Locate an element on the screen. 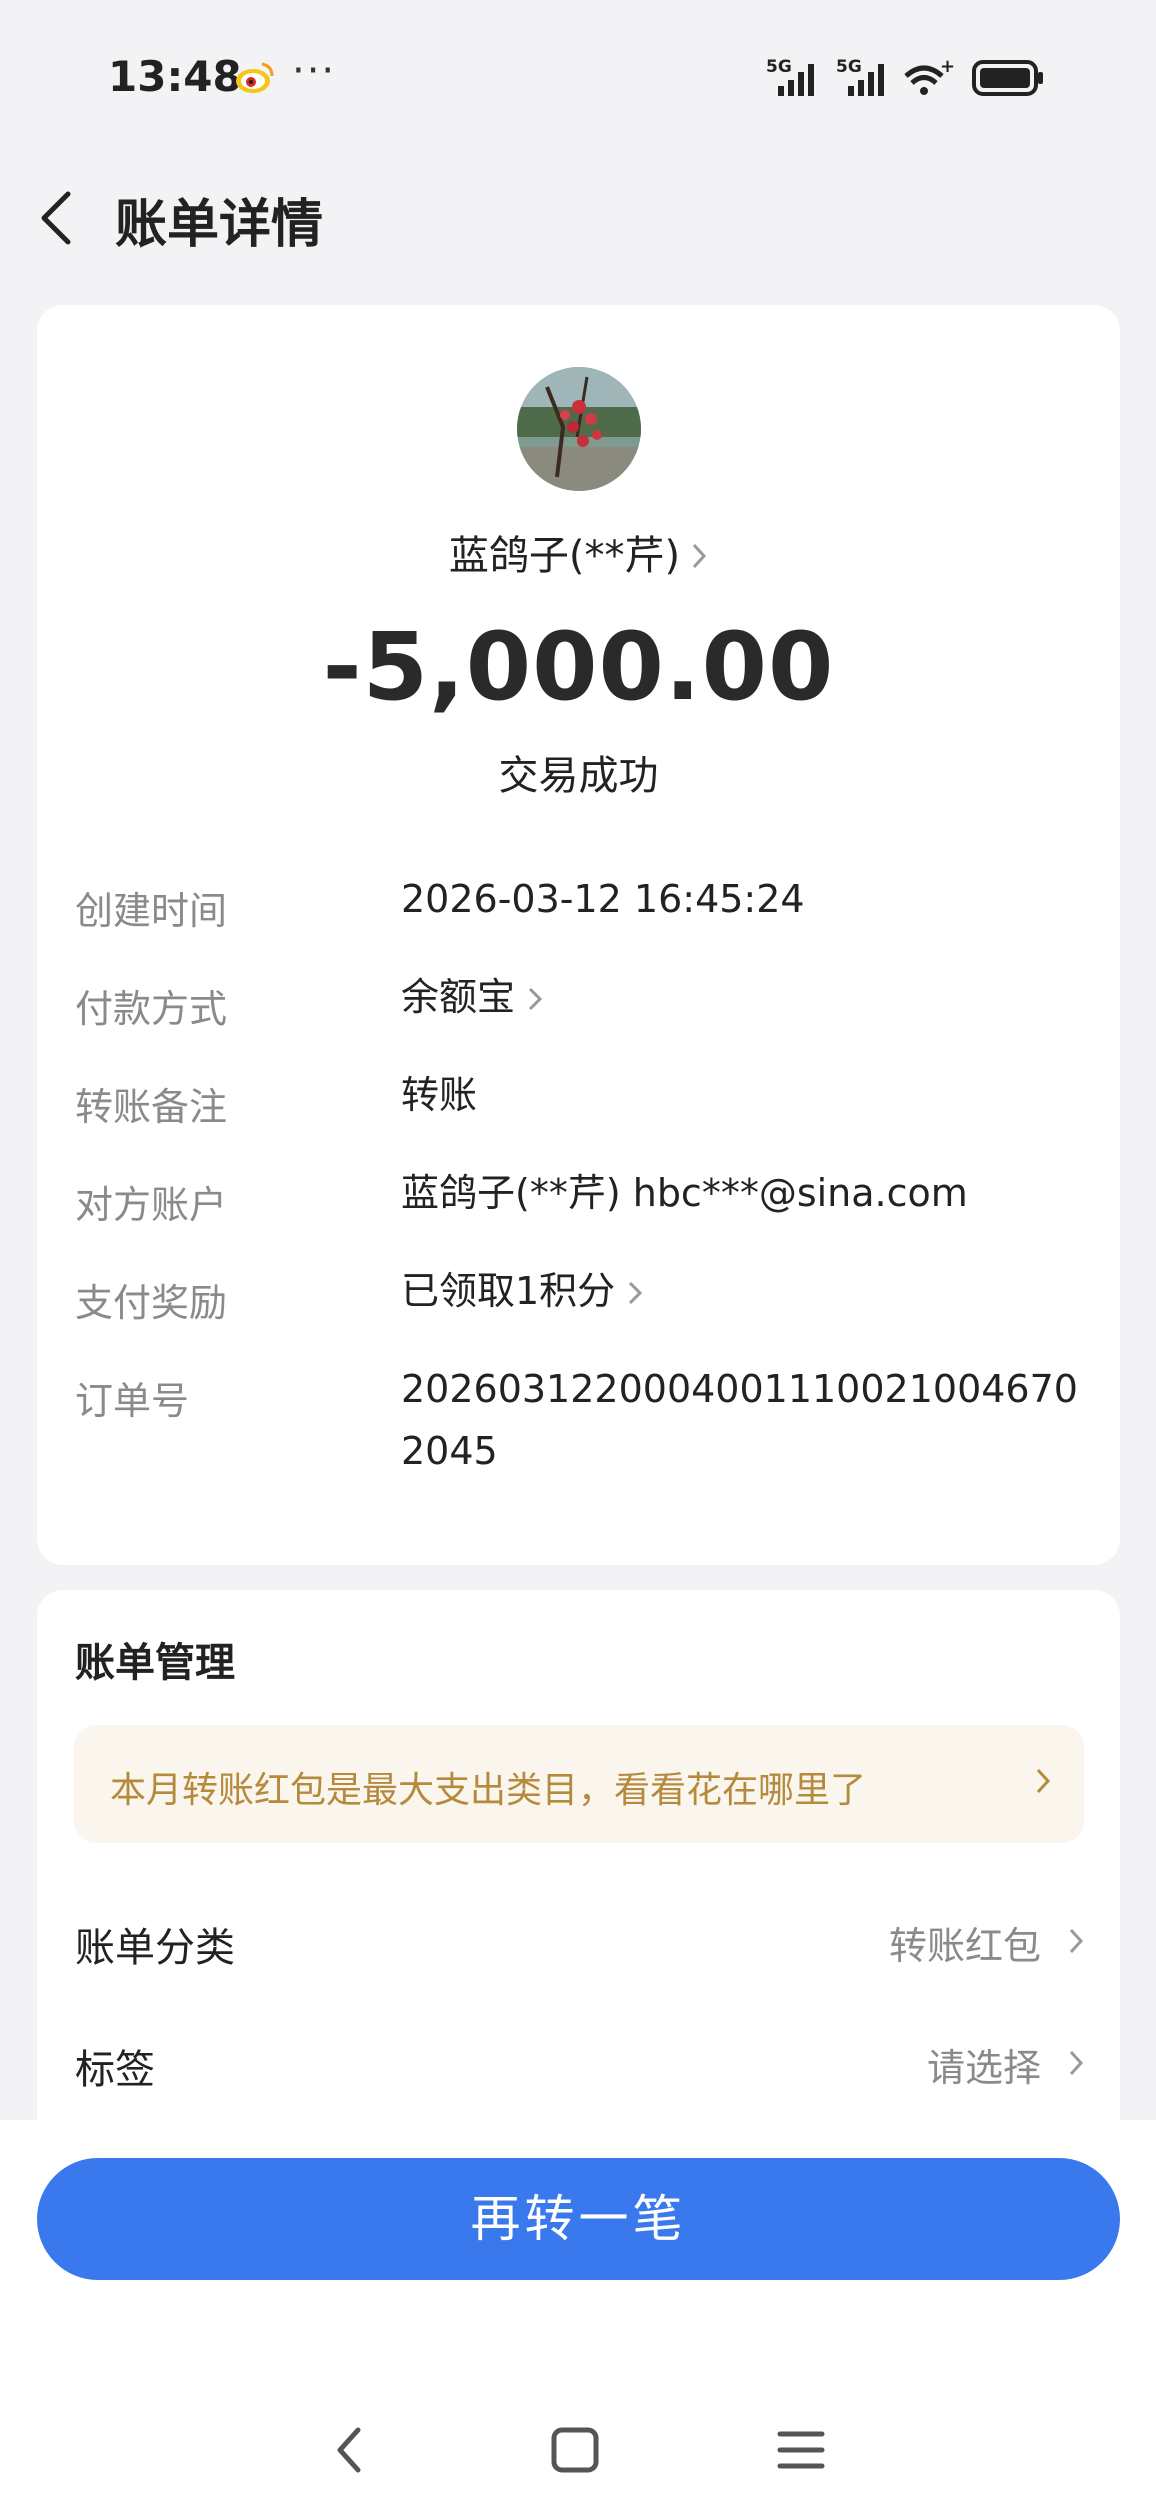 The image size is (1156, 2510). status-icons: 5G 5G + is located at coordinates (905, 81).